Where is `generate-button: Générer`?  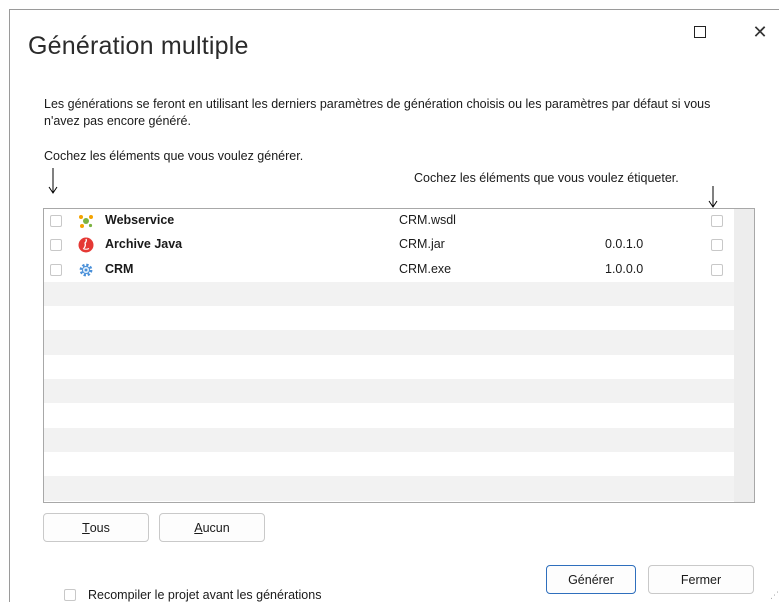
generate-button: Générer is located at coordinates (591, 579).